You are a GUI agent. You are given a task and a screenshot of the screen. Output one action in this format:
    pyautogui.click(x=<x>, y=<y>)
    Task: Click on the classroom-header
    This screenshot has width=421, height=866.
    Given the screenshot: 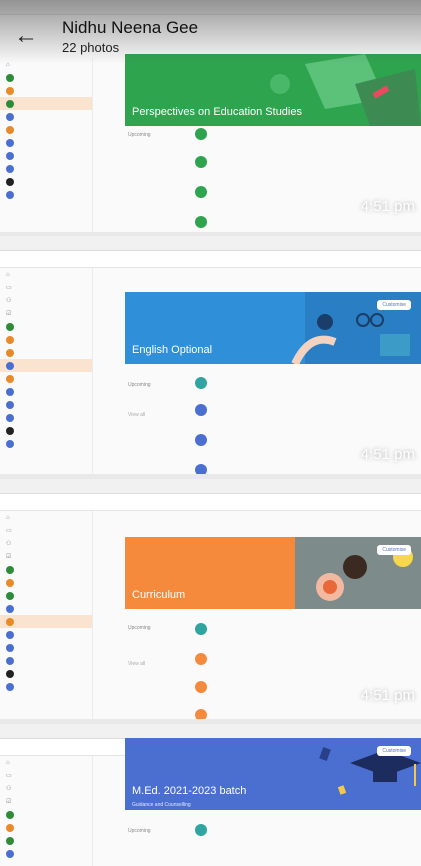 What is the action you would take?
    pyautogui.click(x=210, y=502)
    